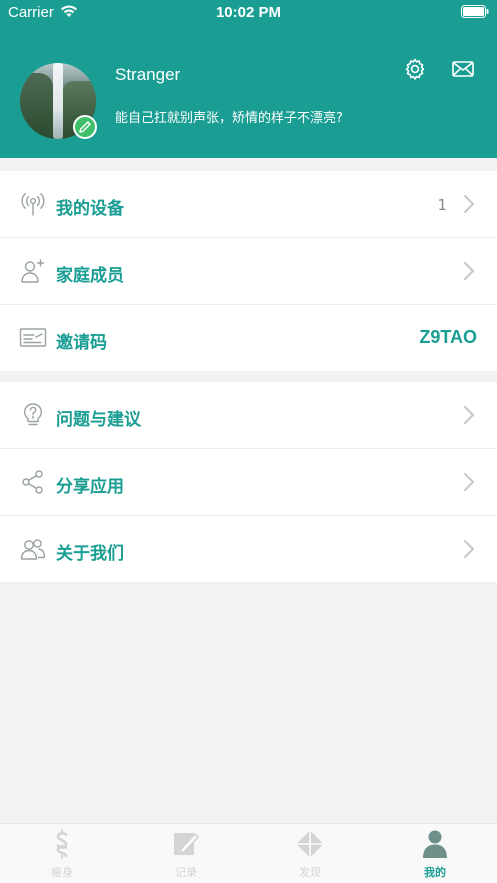 This screenshot has height=883, width=497. What do you see at coordinates (248, 415) in the screenshot?
I see `menu-item-feedback: 问题与建议` at bounding box center [248, 415].